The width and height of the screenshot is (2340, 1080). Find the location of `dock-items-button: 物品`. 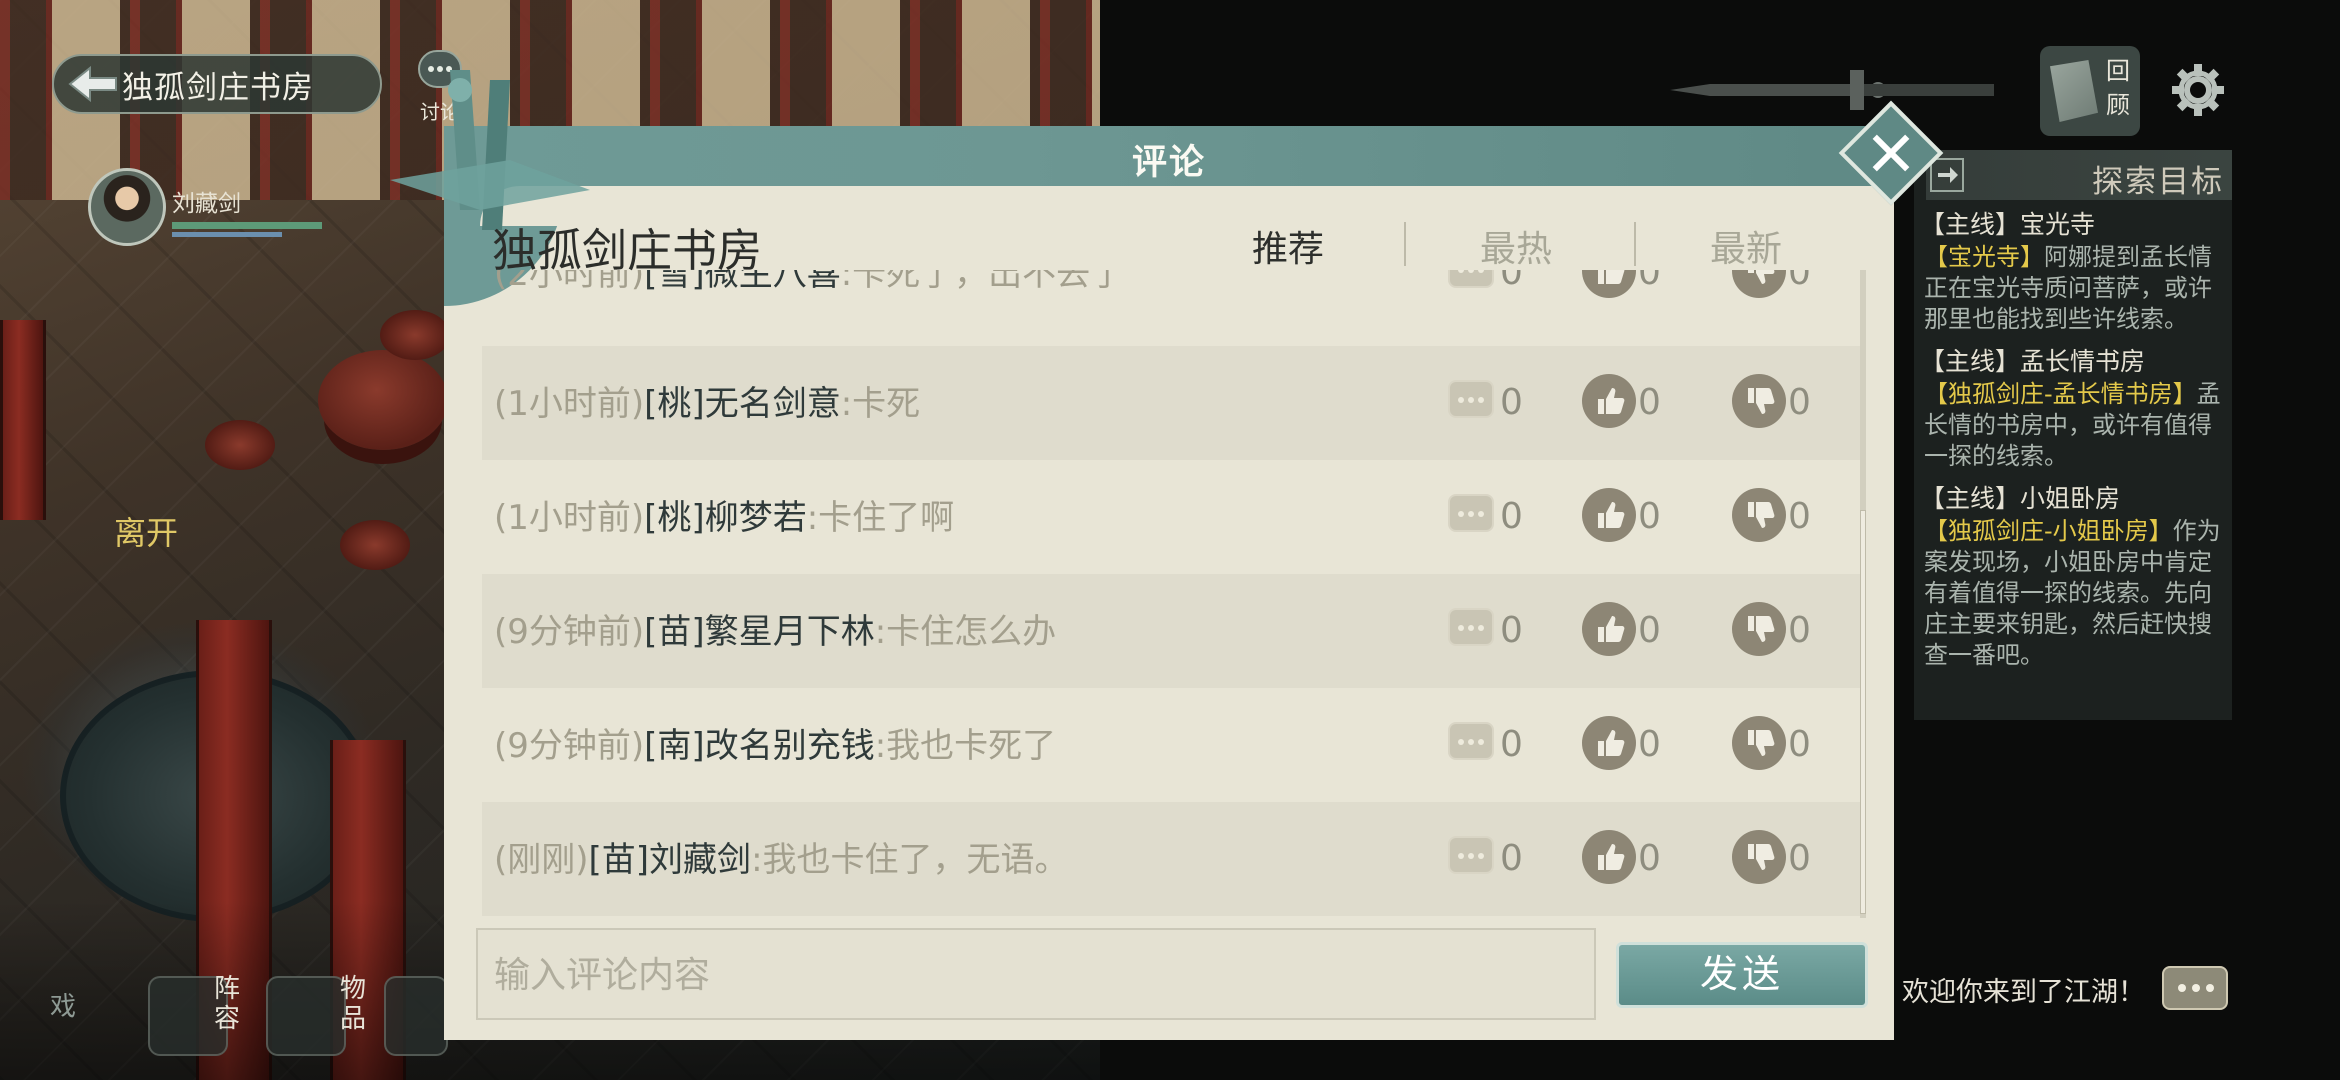

dock-items-button: 物品 is located at coordinates (321, 1014).